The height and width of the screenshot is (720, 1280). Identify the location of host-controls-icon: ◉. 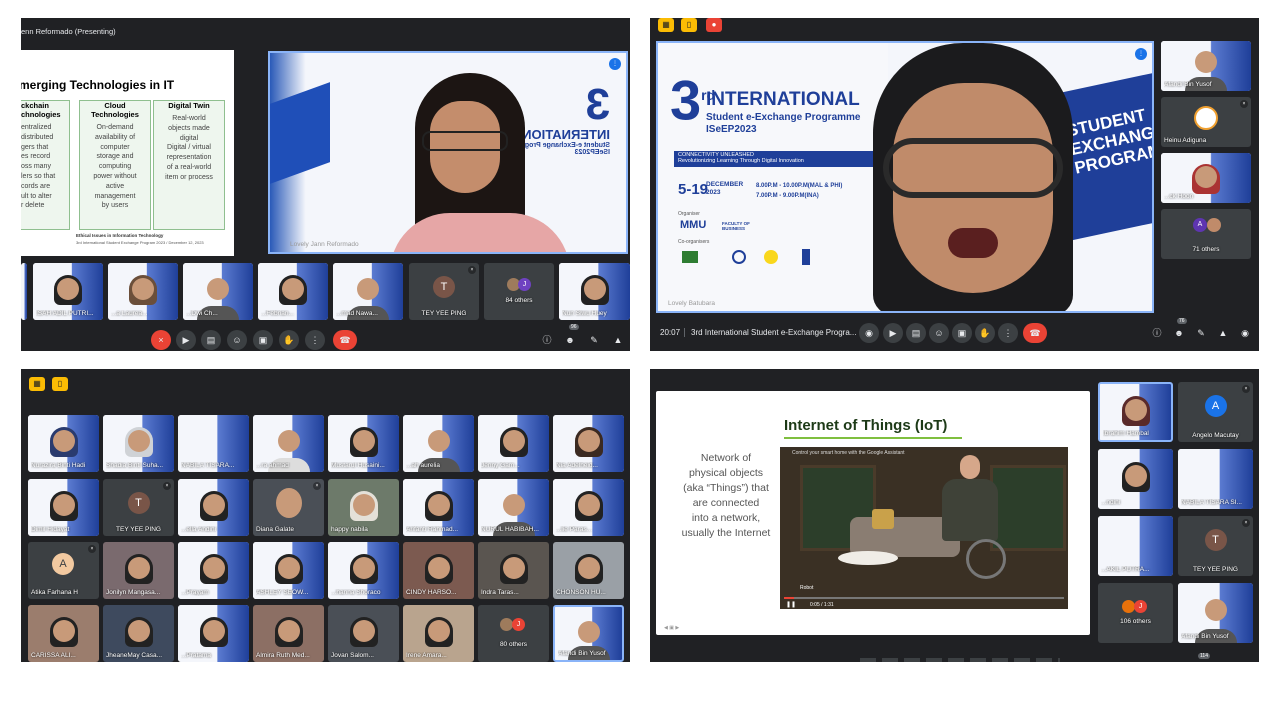
(1245, 333).